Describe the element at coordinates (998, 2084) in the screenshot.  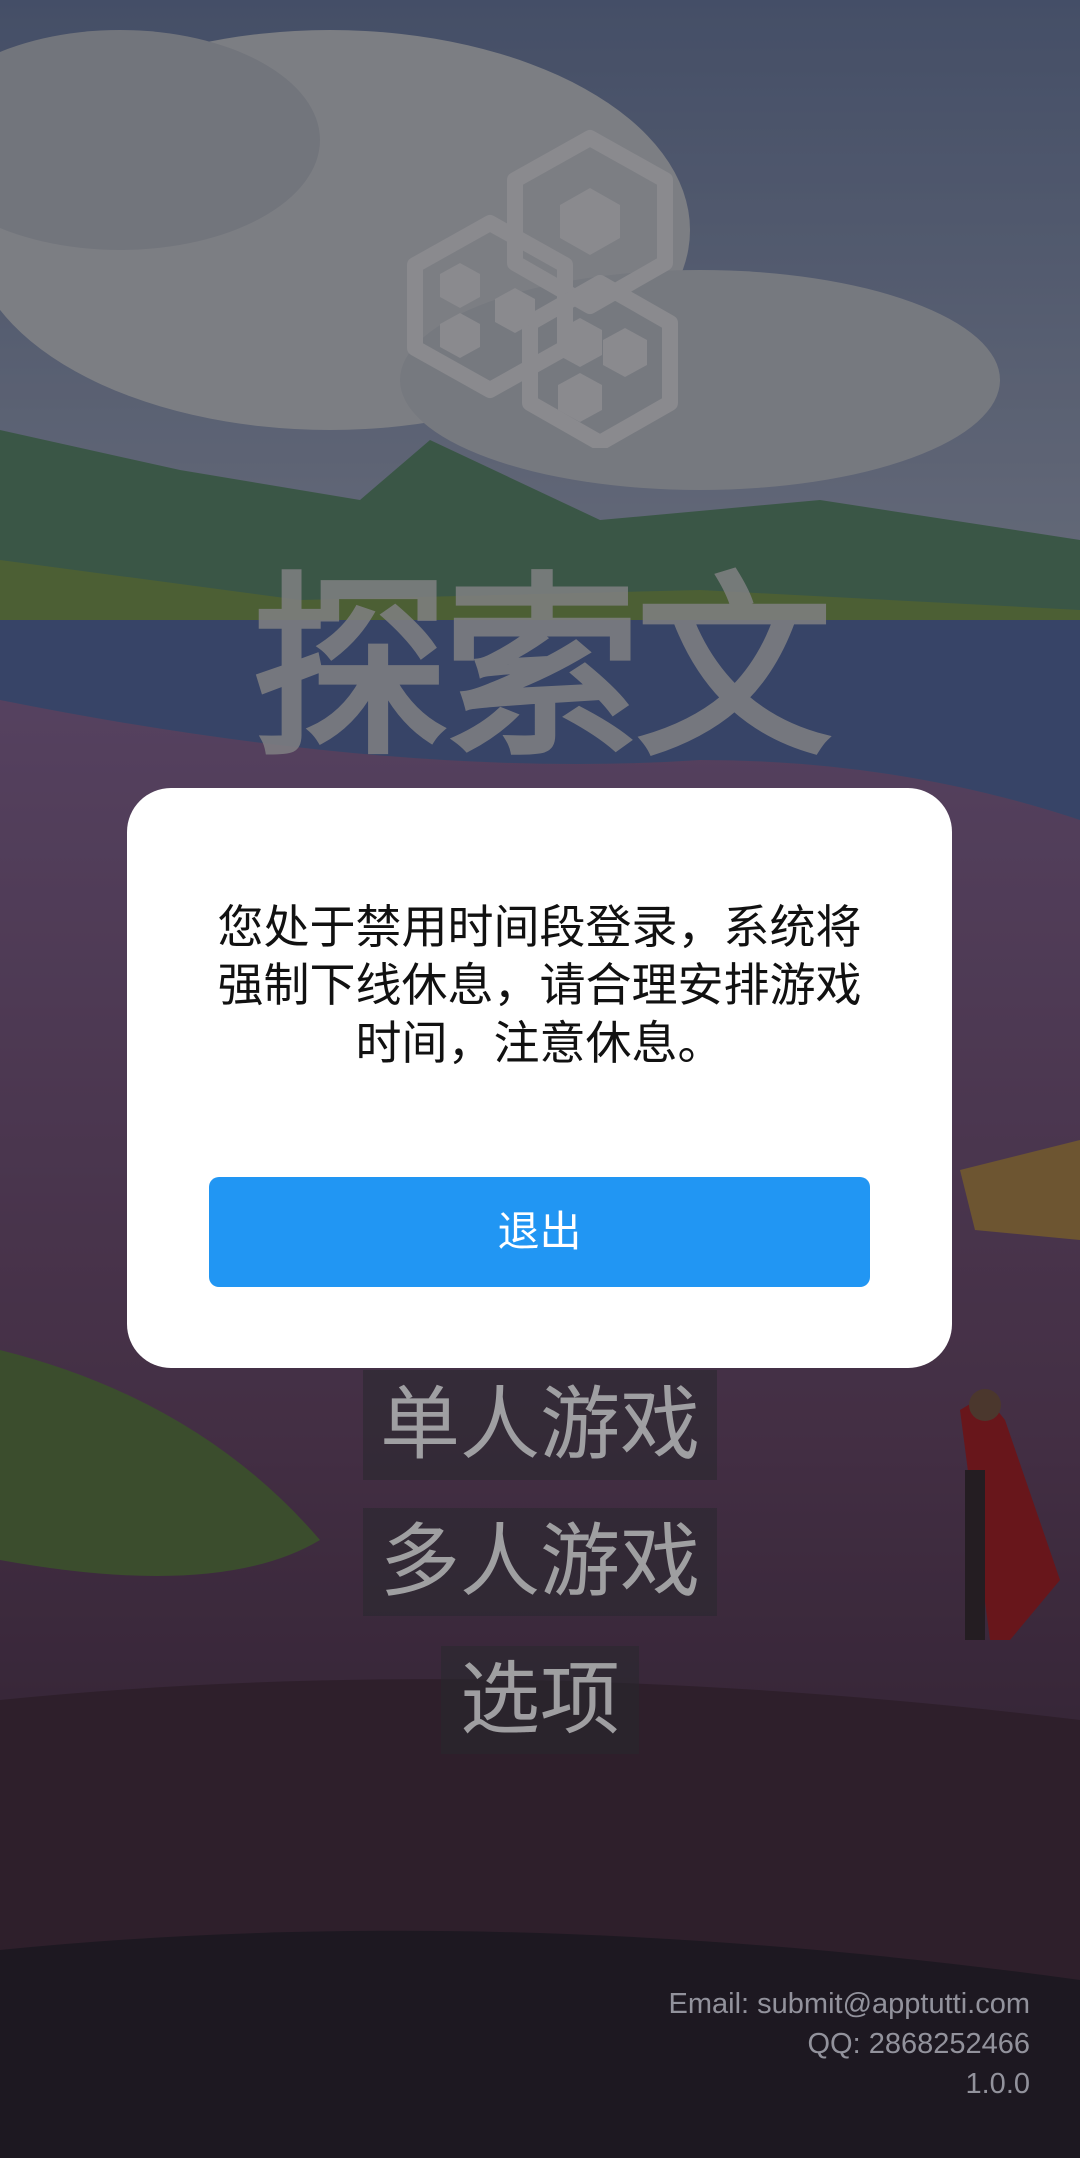
I see `app-version: 1.0.0` at that location.